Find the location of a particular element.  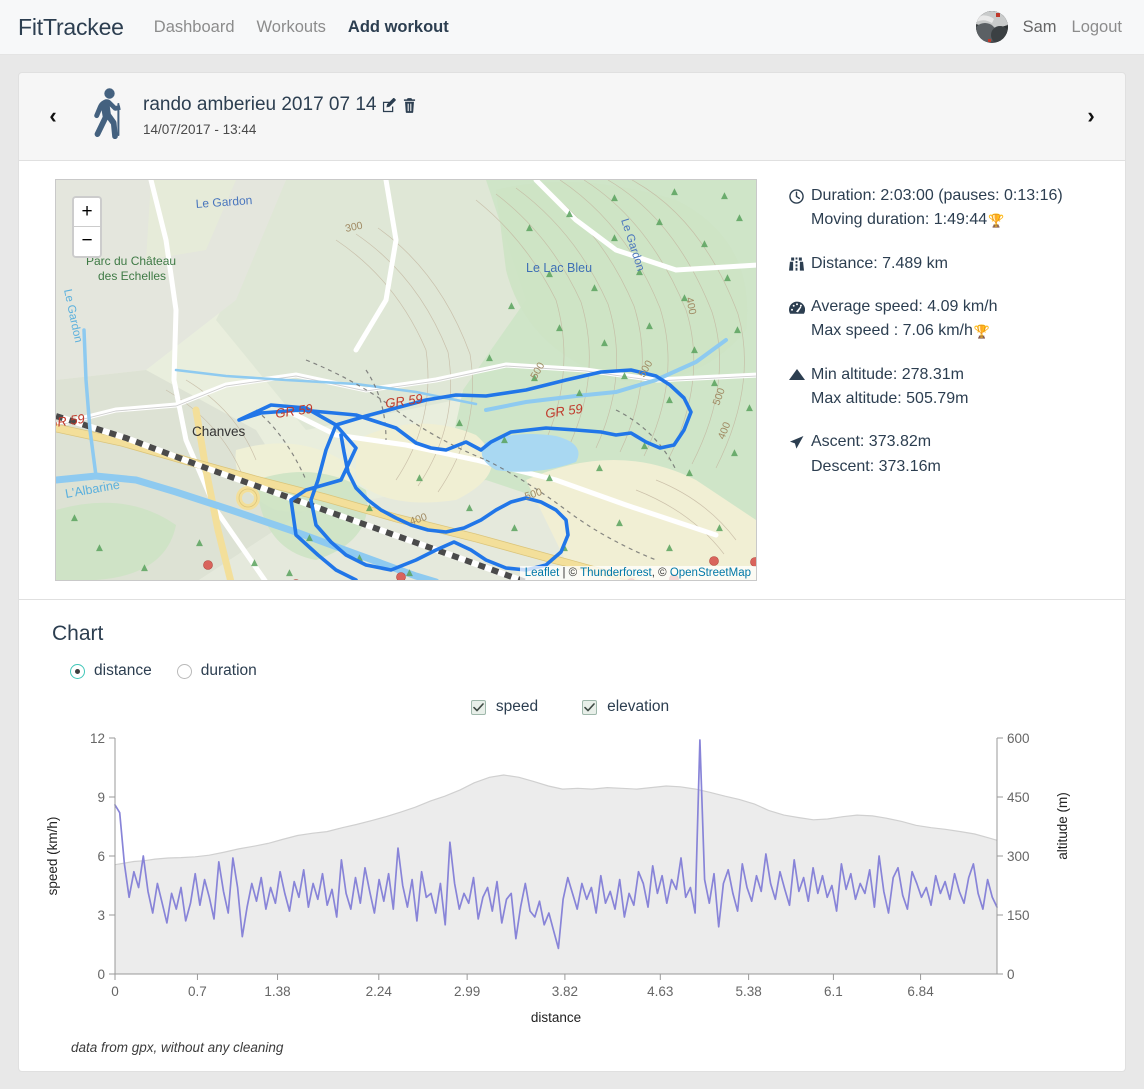

radio-duration-label: duration is located at coordinates (228, 670).